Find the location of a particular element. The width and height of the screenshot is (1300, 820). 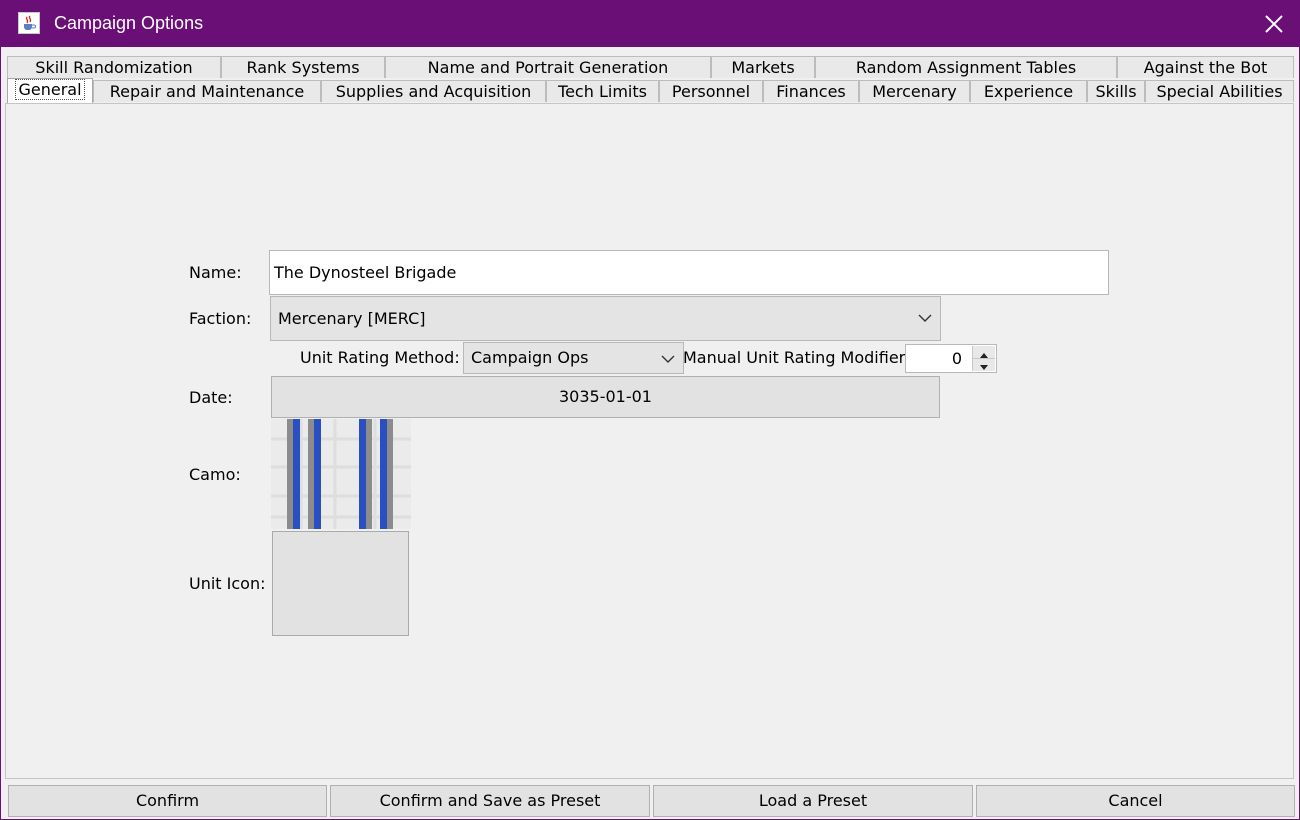

camo-pattern-image is located at coordinates (341, 474).